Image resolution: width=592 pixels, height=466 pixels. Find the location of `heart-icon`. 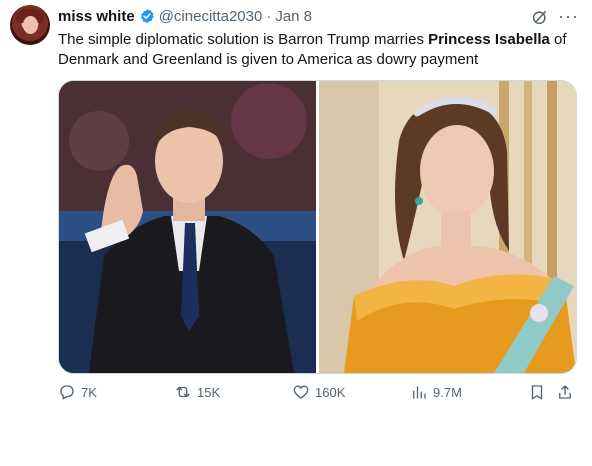

heart-icon is located at coordinates (301, 392).